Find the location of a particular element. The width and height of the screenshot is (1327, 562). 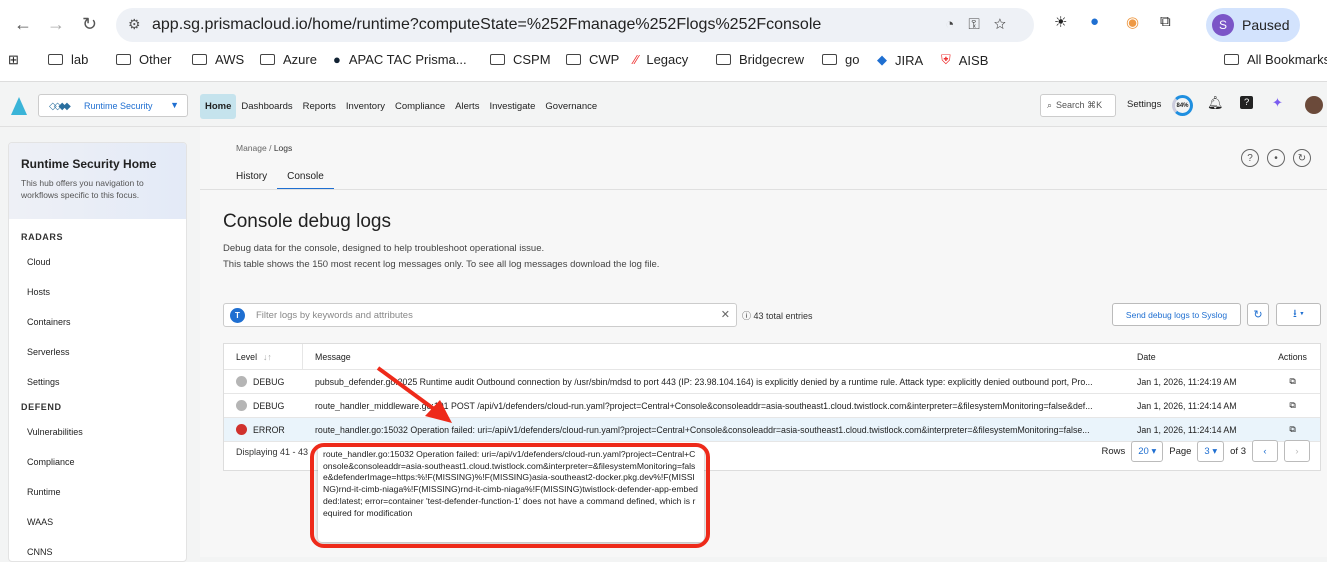

all-bookmarks: All Bookmarks is located at coordinates (1275, 59).